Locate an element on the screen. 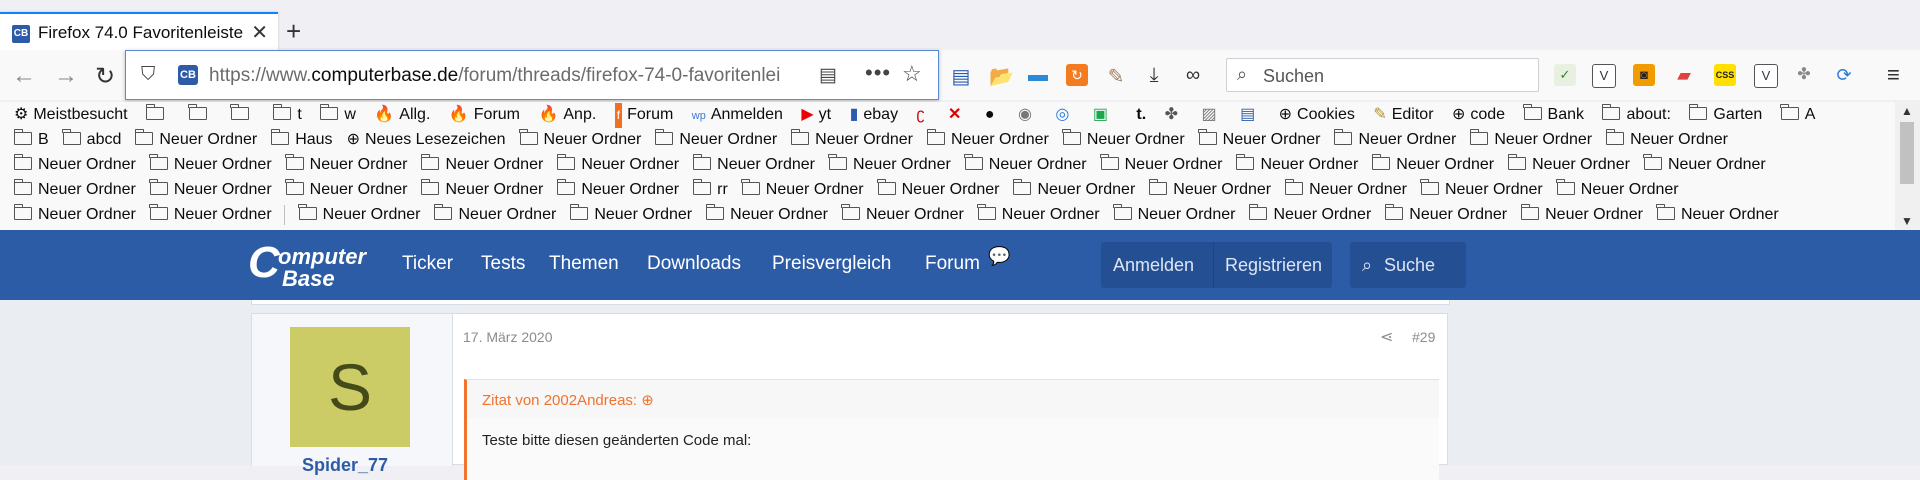  nav-downloads: Downloads is located at coordinates (694, 264).